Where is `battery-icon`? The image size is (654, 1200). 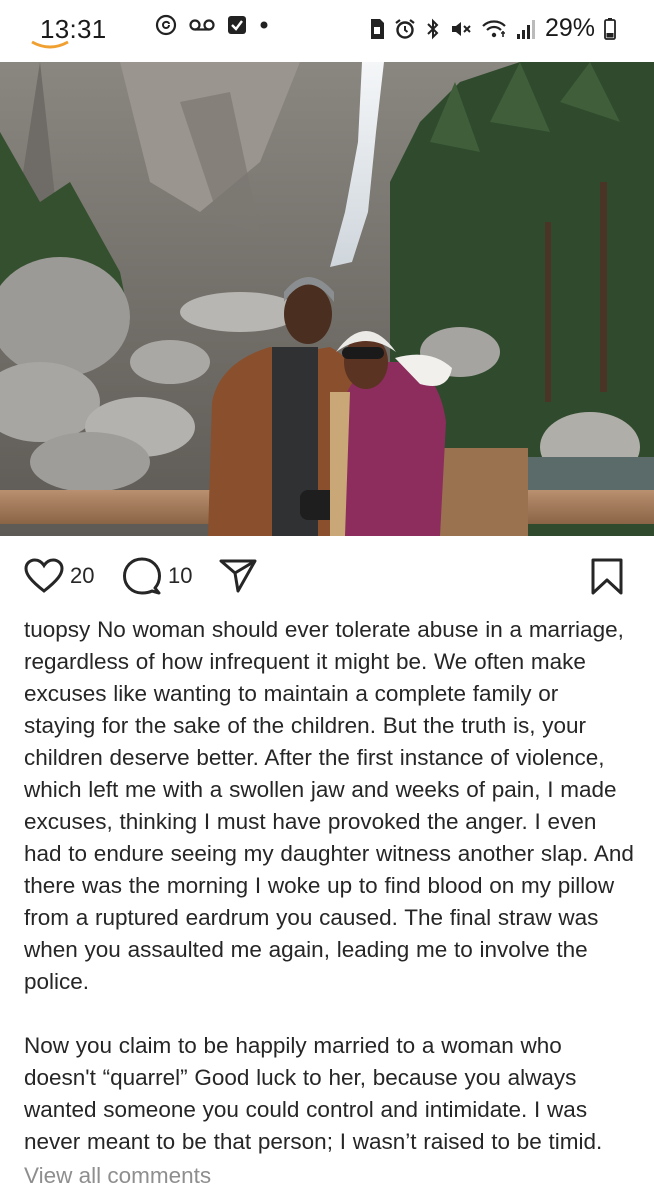
battery-icon is located at coordinates (610, 28).